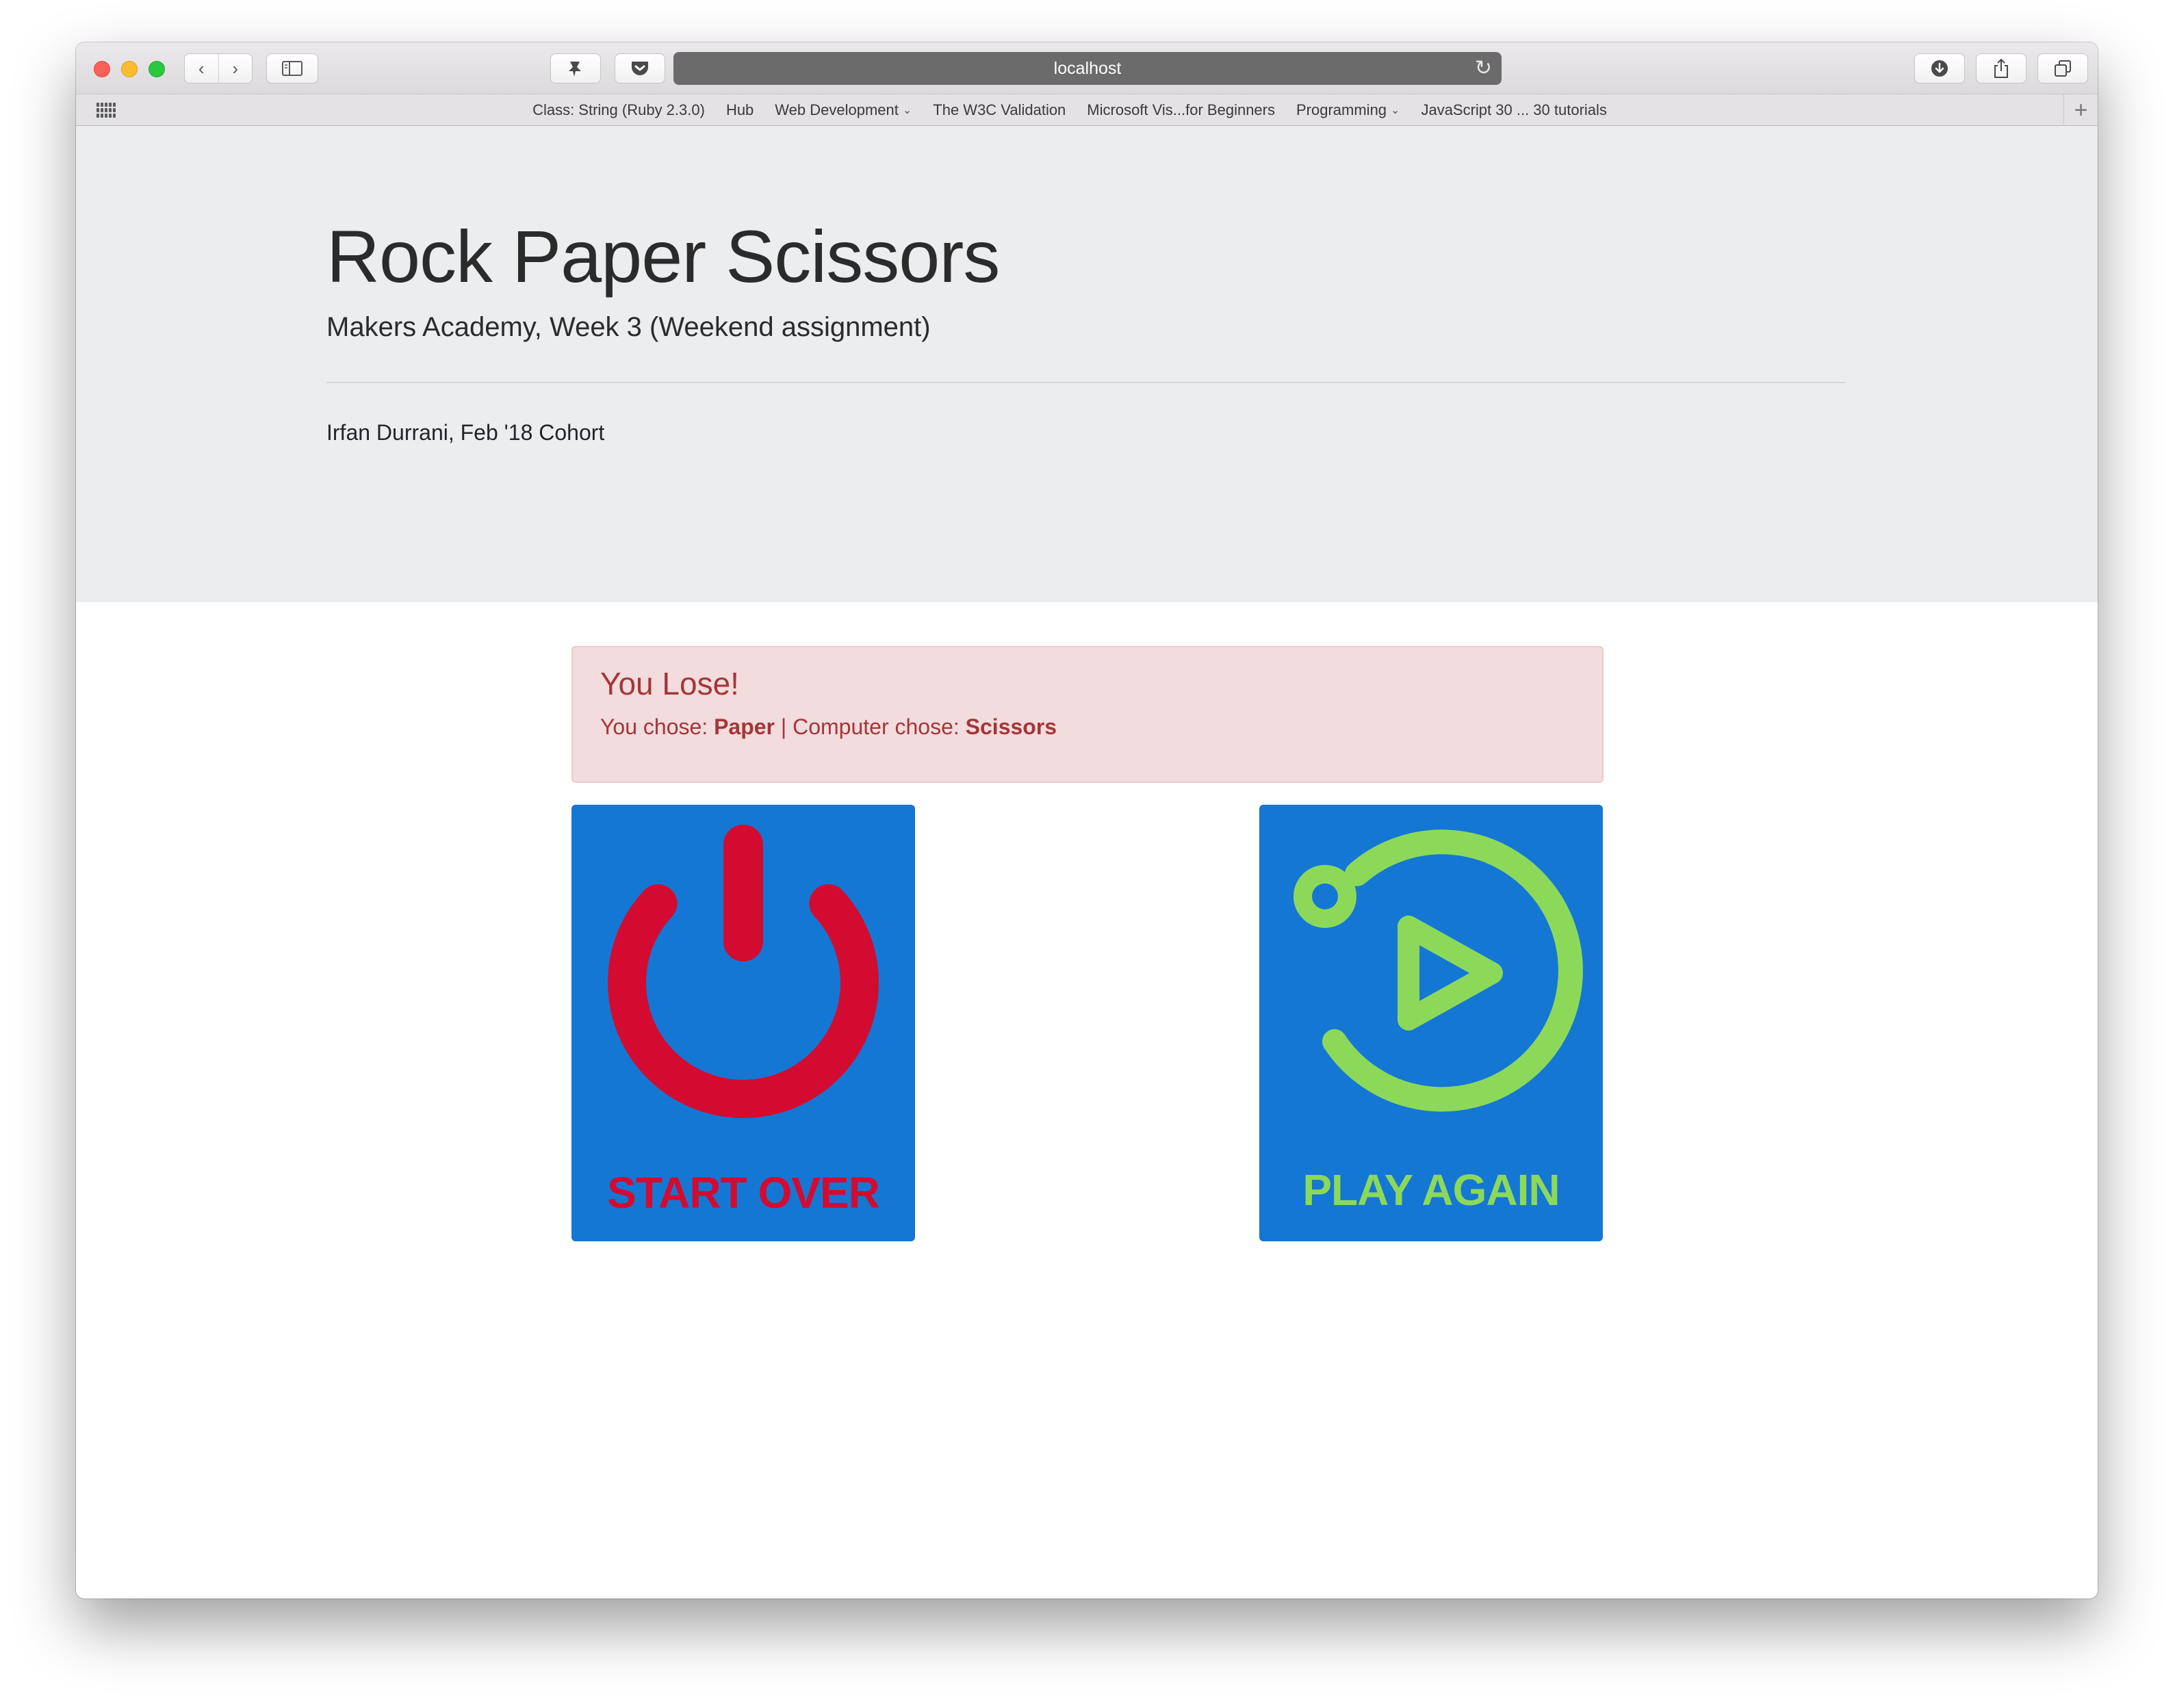 This screenshot has width=2175, height=1708. Describe the element at coordinates (654, 727) in the screenshot. I see `you-chose-label: You chose:` at that location.